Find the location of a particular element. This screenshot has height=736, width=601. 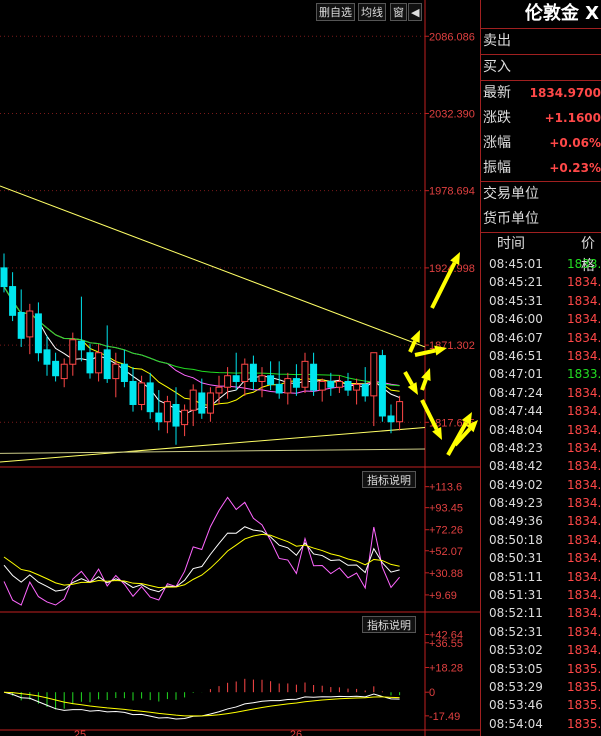

tick-row: 08:49:36 1834. is located at coordinates (541, 521).